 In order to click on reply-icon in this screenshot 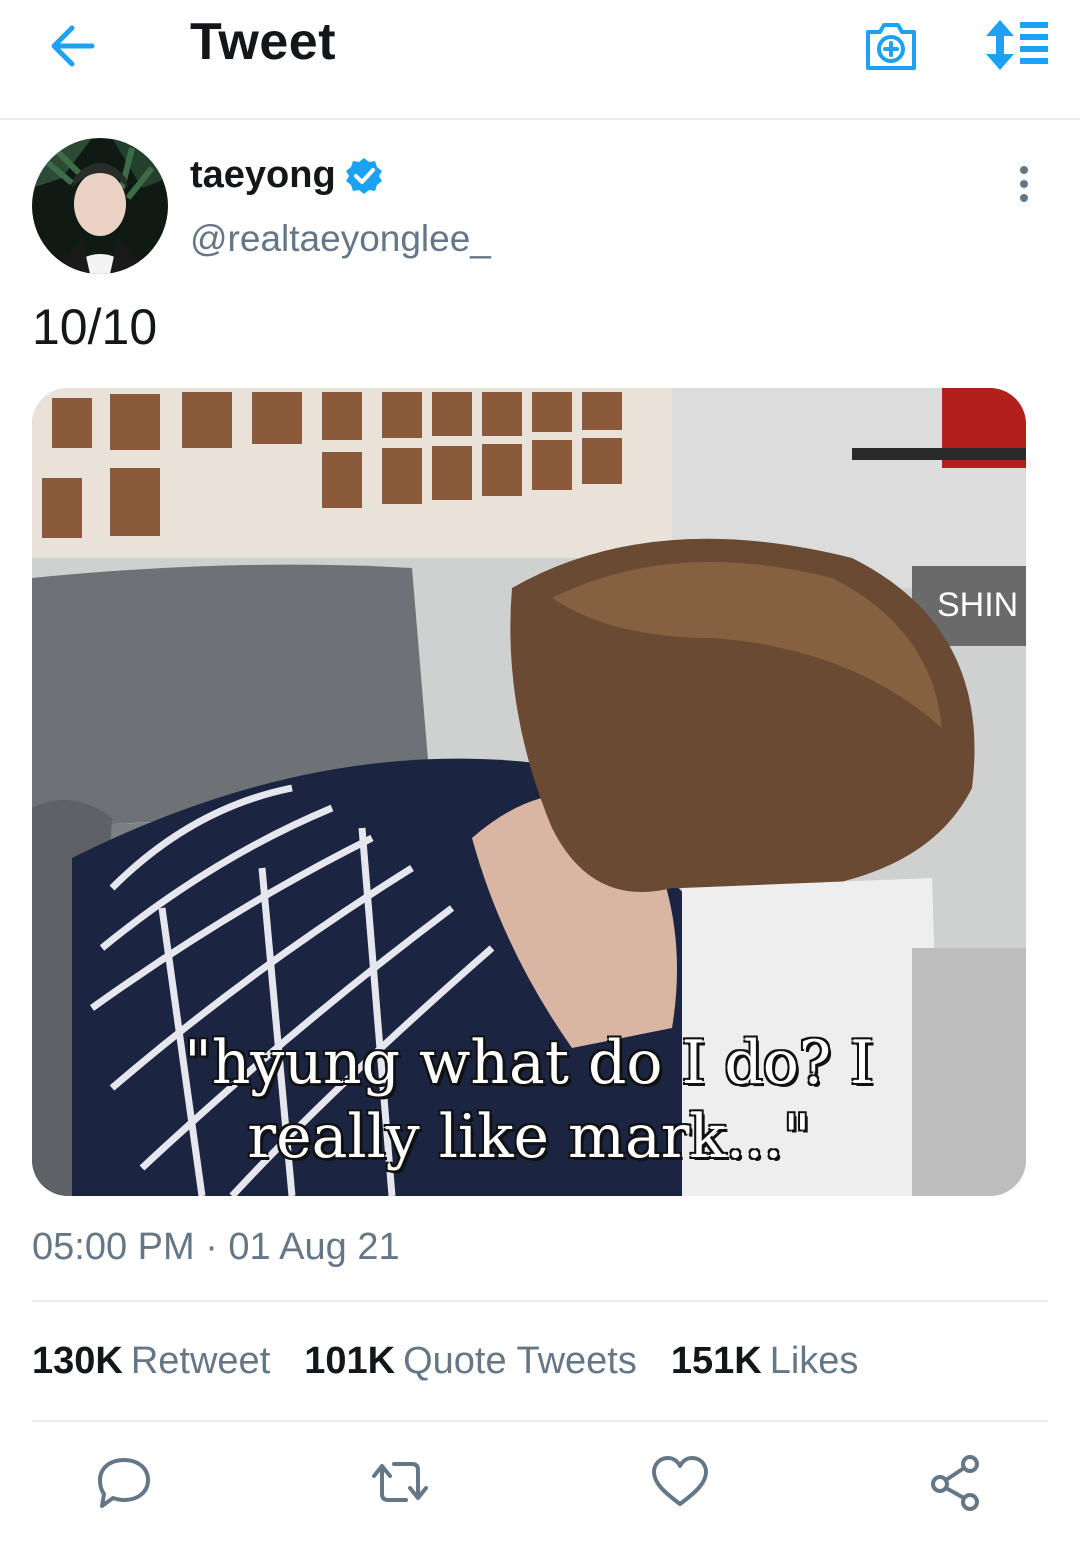, I will do `click(124, 1482)`.